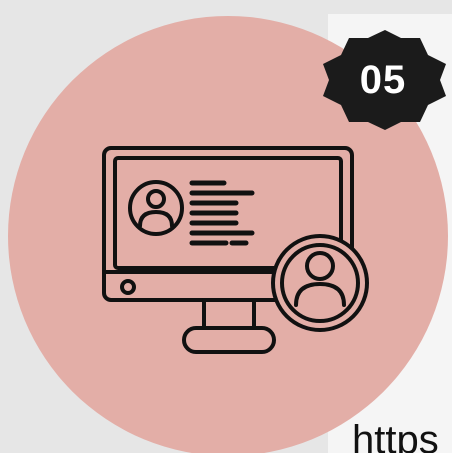 The width and height of the screenshot is (452, 453). What do you see at coordinates (222, 213) in the screenshot?
I see `screen-text-lines` at bounding box center [222, 213].